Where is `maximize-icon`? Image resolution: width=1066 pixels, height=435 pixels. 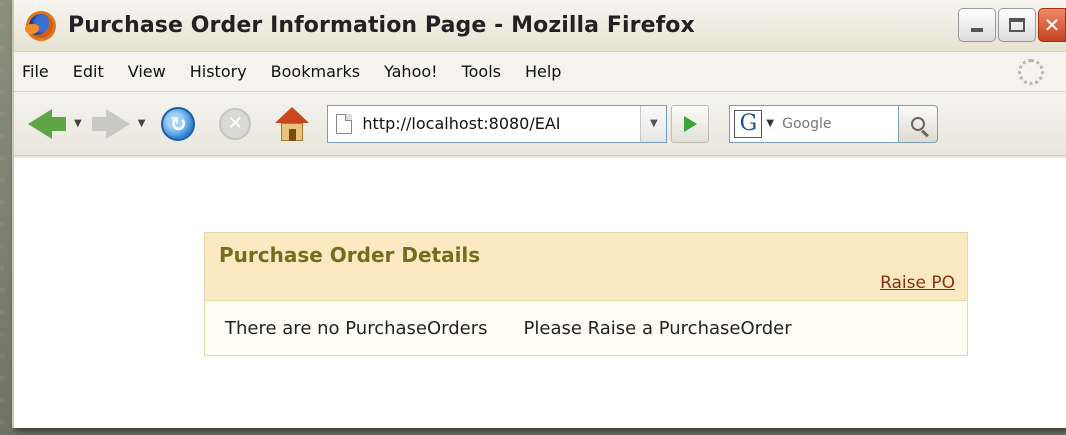
maximize-icon is located at coordinates (1017, 25).